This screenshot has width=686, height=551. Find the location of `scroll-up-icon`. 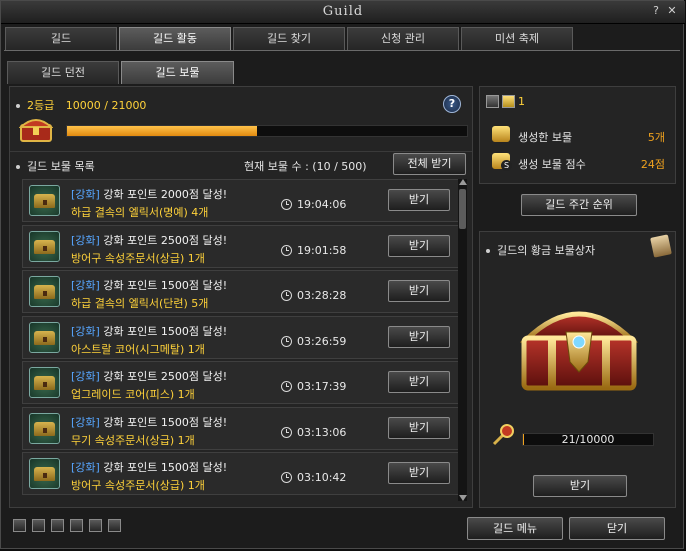

scroll-up-icon is located at coordinates (463, 182).